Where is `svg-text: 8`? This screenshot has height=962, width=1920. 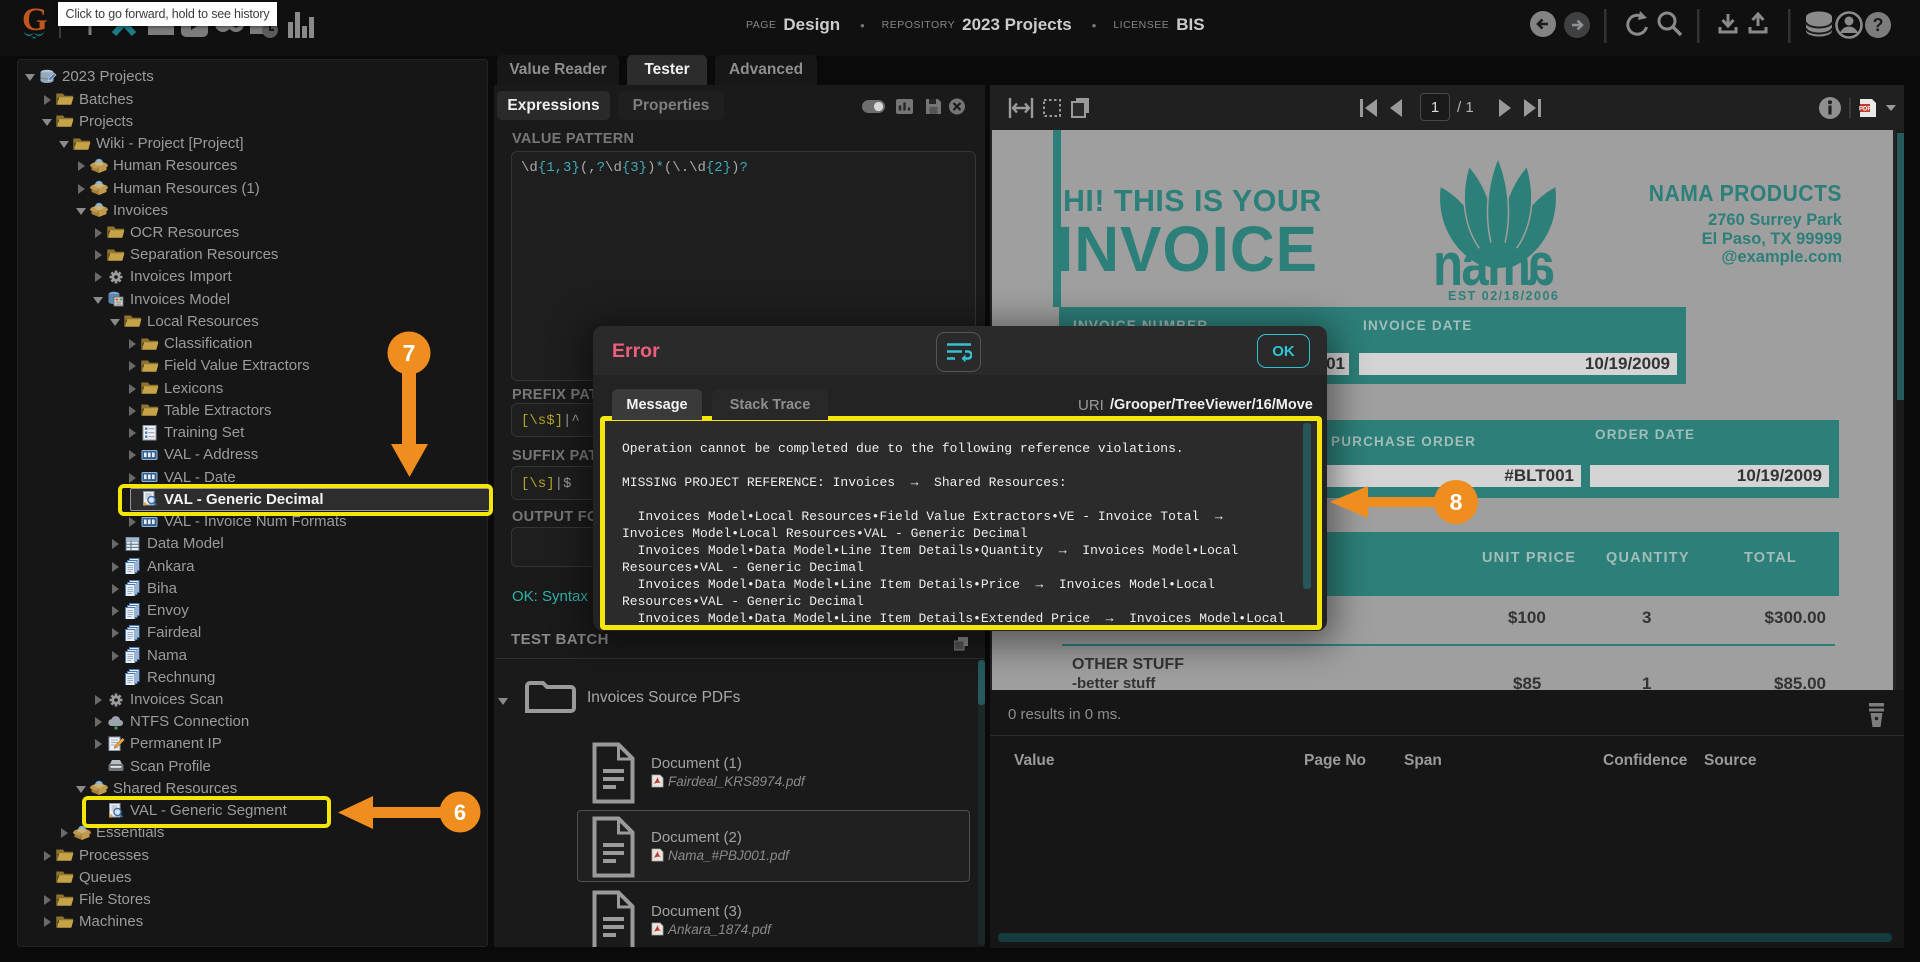 svg-text: 8 is located at coordinates (1456, 502).